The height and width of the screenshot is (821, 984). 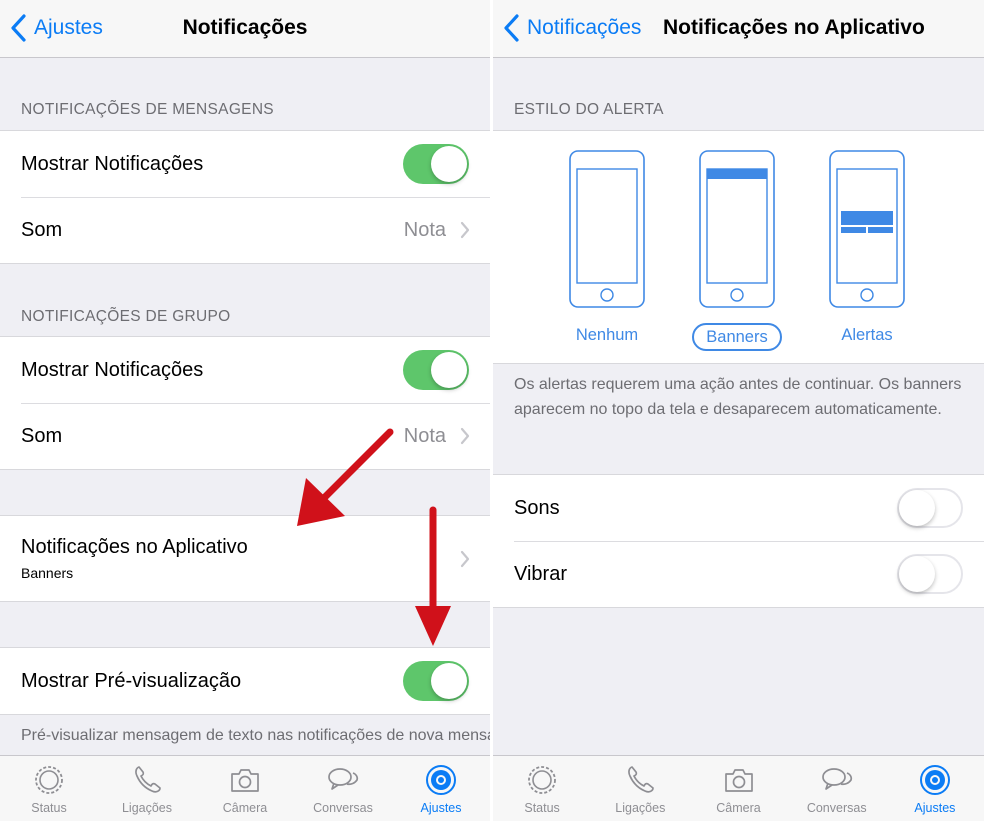 I want to click on group-show-notifications-toggle, so click(x=436, y=370).